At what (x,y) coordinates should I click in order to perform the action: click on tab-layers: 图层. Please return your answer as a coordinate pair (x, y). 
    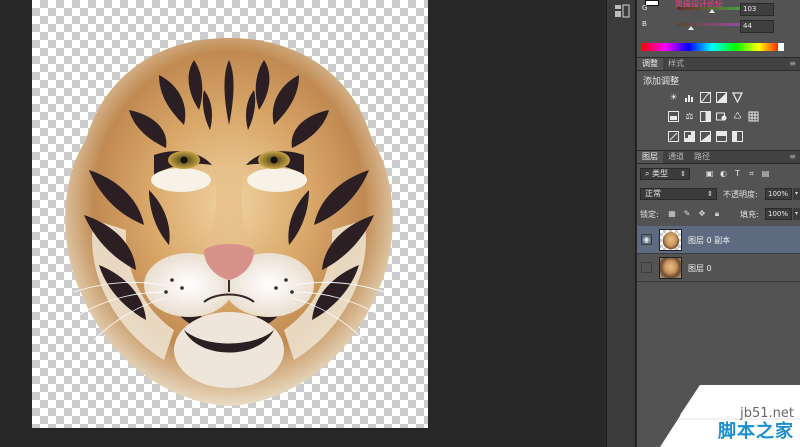
    Looking at the image, I should click on (650, 157).